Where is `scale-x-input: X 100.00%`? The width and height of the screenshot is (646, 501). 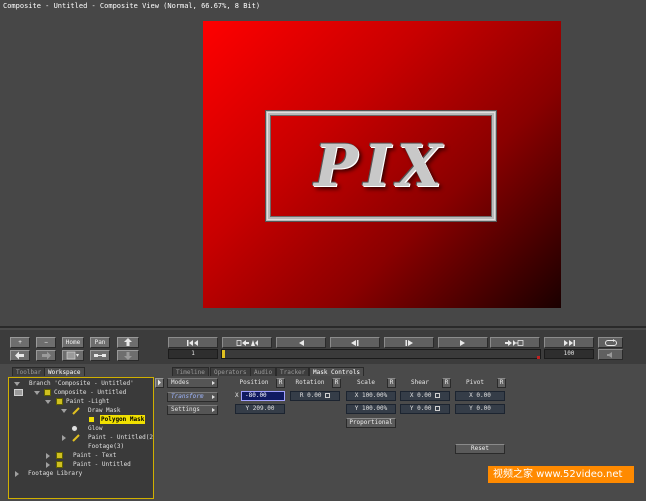 scale-x-input: X 100.00% is located at coordinates (371, 396).